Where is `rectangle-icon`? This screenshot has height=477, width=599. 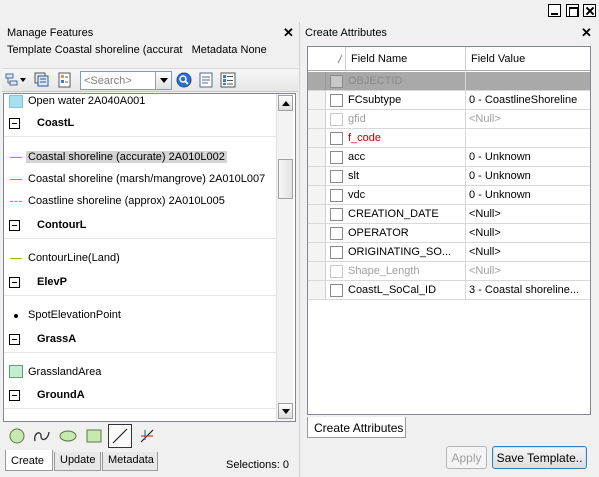 rectangle-icon is located at coordinates (94, 436).